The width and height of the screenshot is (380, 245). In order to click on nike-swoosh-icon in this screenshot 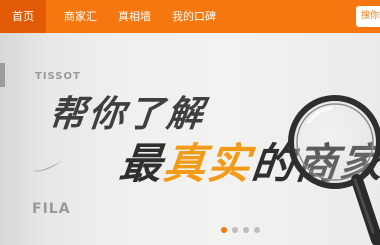, I will do `click(47, 166)`.